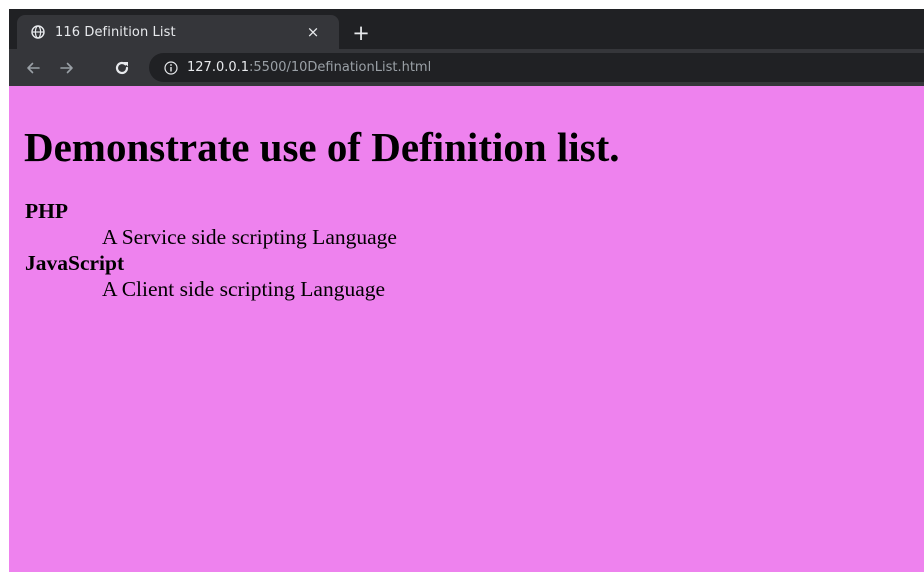  What do you see at coordinates (313, 32) in the screenshot?
I see `close-icon: ×` at bounding box center [313, 32].